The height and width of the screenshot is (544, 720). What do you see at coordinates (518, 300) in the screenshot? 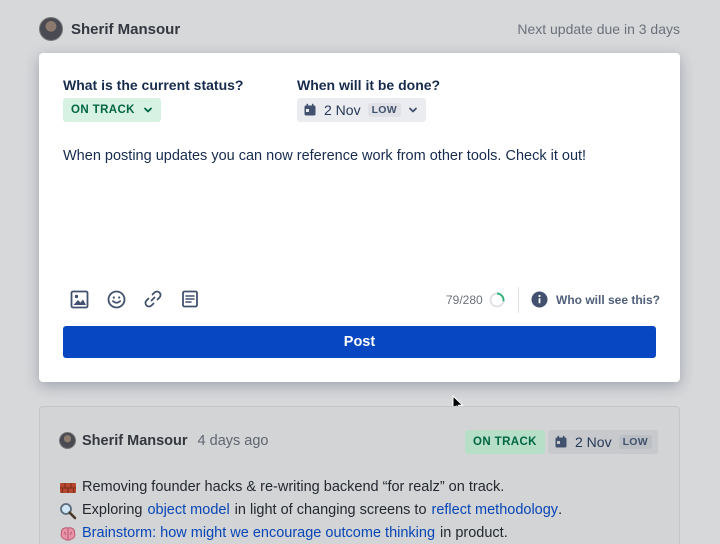
I see `toolbar-divider` at bounding box center [518, 300].